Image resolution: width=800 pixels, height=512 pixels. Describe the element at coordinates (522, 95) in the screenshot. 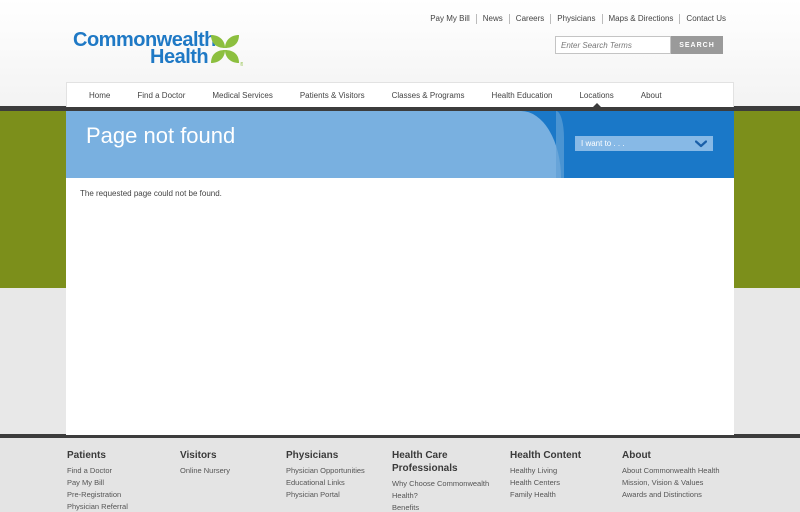

I see `nav-item-health-education: Health Education` at that location.